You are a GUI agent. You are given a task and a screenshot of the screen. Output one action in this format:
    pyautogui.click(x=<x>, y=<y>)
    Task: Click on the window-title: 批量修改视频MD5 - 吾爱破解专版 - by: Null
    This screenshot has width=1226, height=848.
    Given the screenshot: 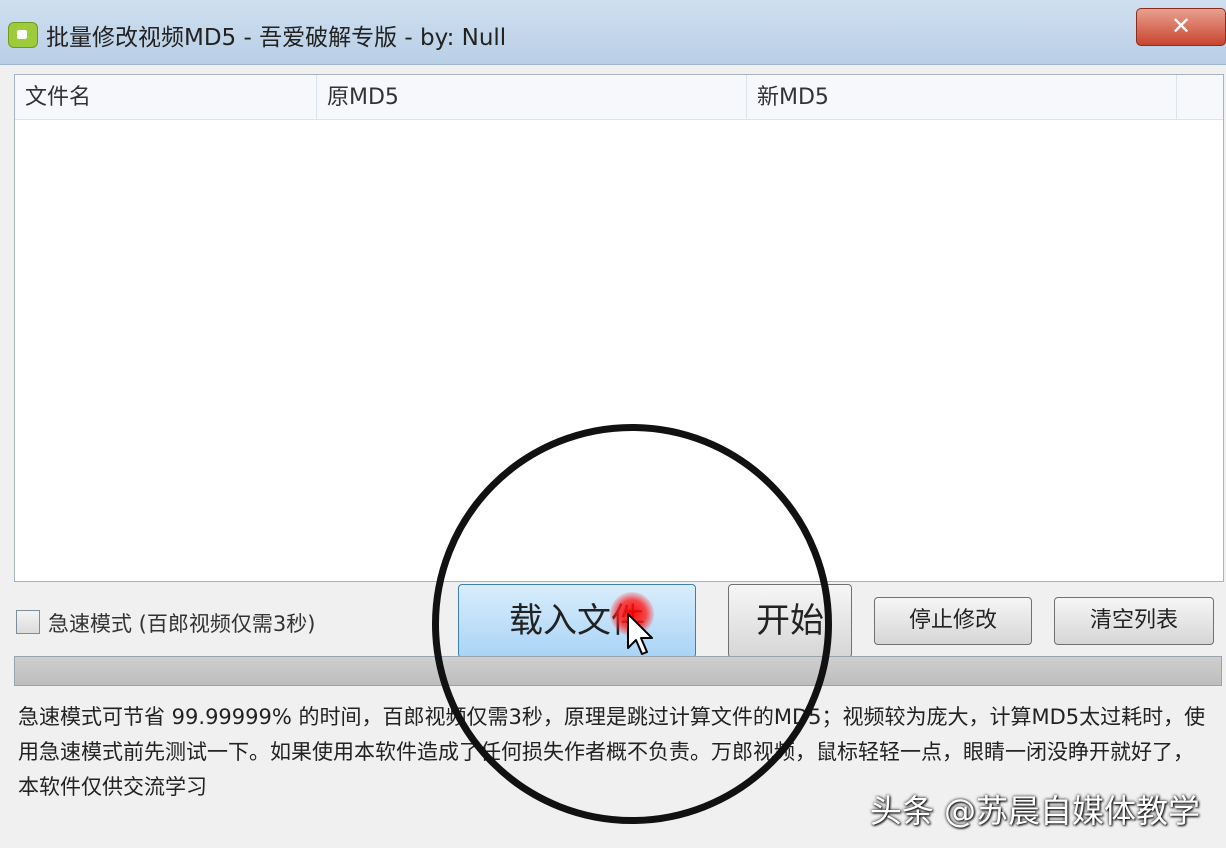 What is the action you would take?
    pyautogui.click(x=276, y=38)
    